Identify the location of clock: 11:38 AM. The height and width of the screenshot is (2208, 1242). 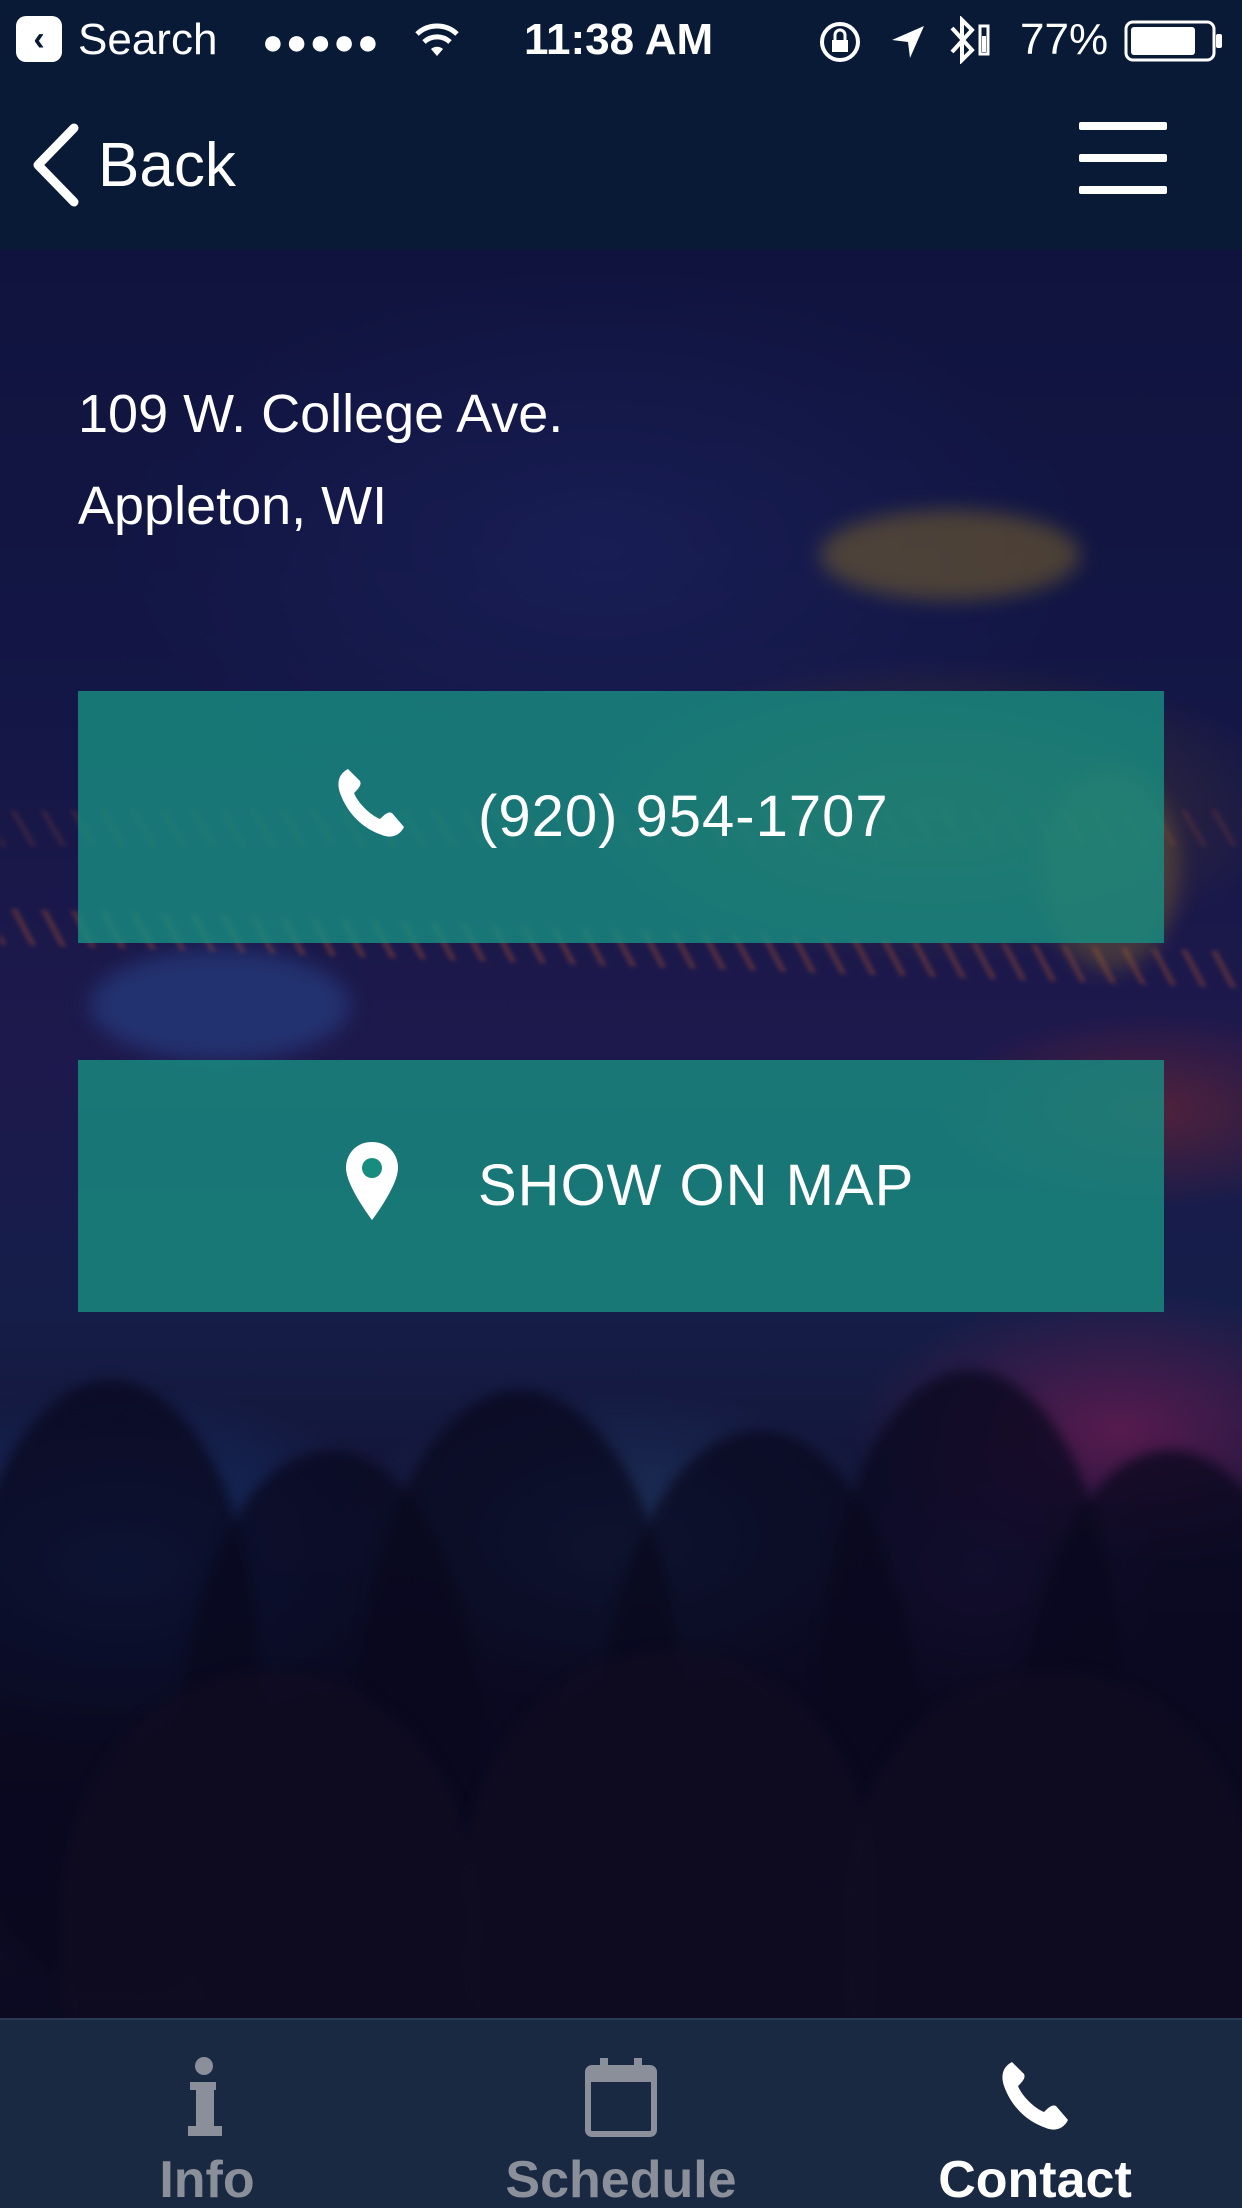
(619, 39).